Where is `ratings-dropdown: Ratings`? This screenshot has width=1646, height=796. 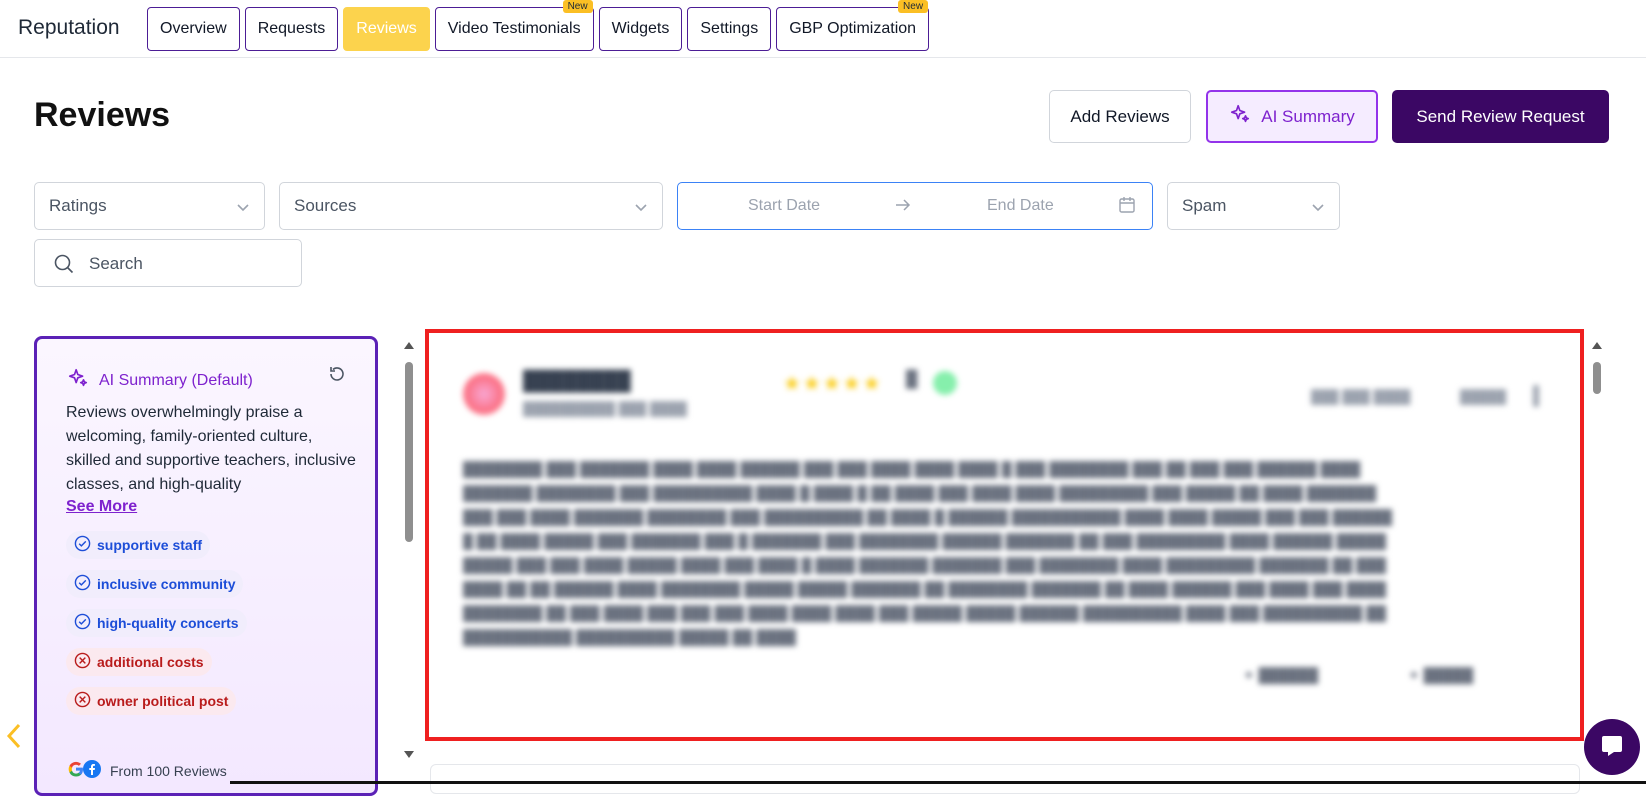 ratings-dropdown: Ratings is located at coordinates (149, 206).